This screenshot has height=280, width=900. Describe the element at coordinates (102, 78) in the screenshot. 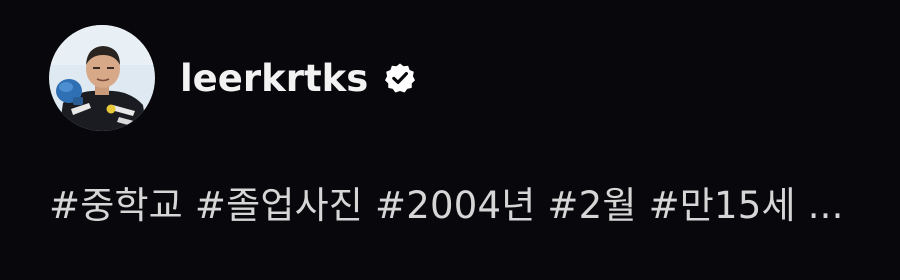

I see `avatar` at that location.